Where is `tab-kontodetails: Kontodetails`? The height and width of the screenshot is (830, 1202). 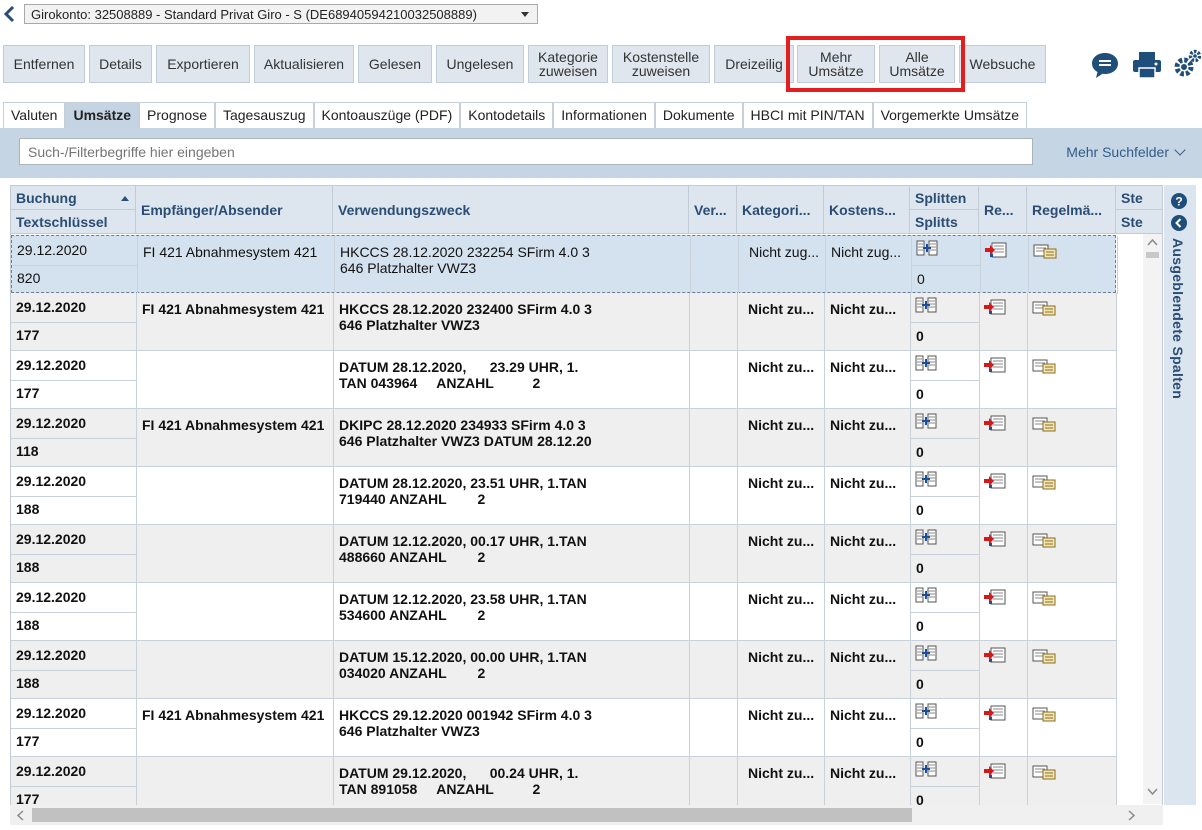
tab-kontodetails: Kontodetails is located at coordinates (507, 115).